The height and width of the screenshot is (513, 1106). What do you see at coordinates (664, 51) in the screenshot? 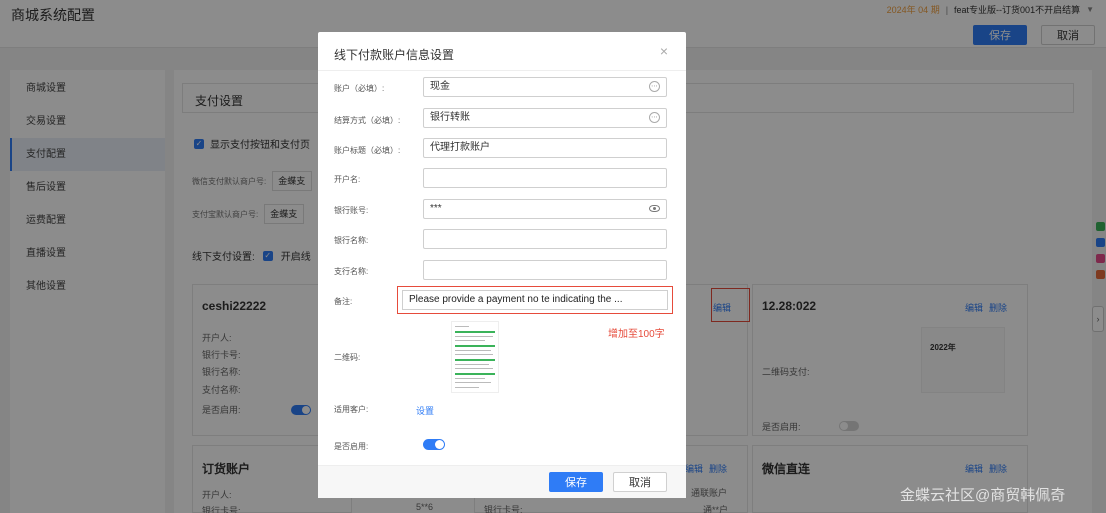
I see `close-icon: ×` at bounding box center [664, 51].